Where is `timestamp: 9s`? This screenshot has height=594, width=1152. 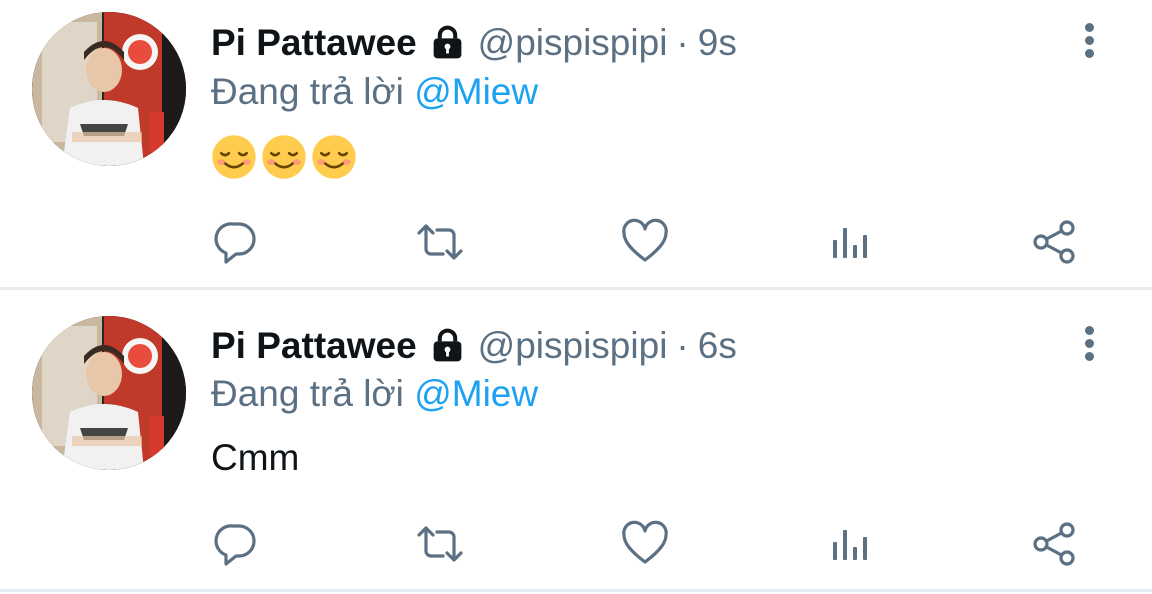
timestamp: 9s is located at coordinates (717, 43).